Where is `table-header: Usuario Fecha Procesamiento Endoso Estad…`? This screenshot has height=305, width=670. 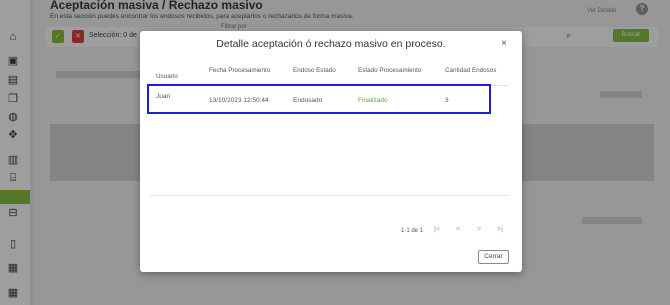 table-header: Usuario Fecha Procesamiento Endoso Estad… is located at coordinates (329, 75).